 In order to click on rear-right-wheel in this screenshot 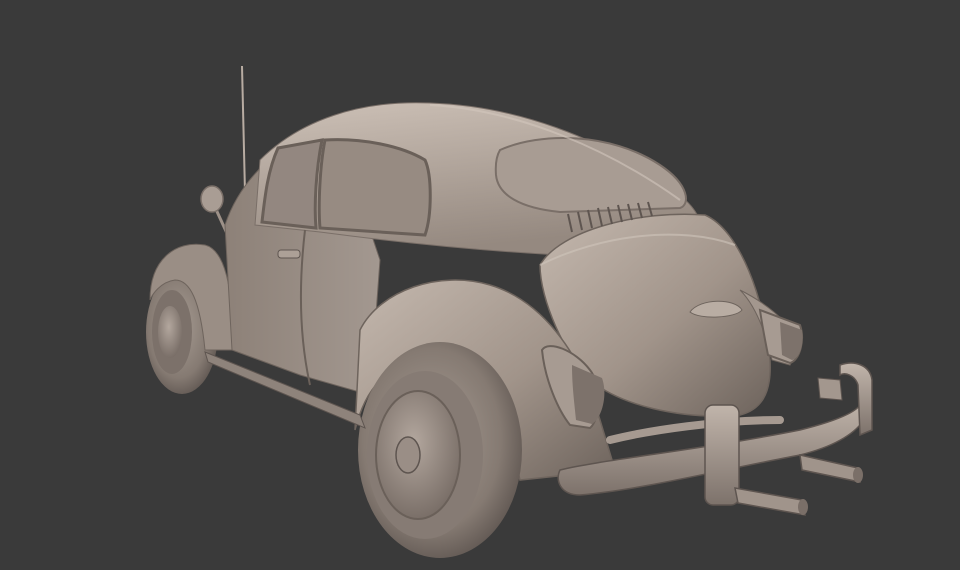, I will do `click(440, 450)`.